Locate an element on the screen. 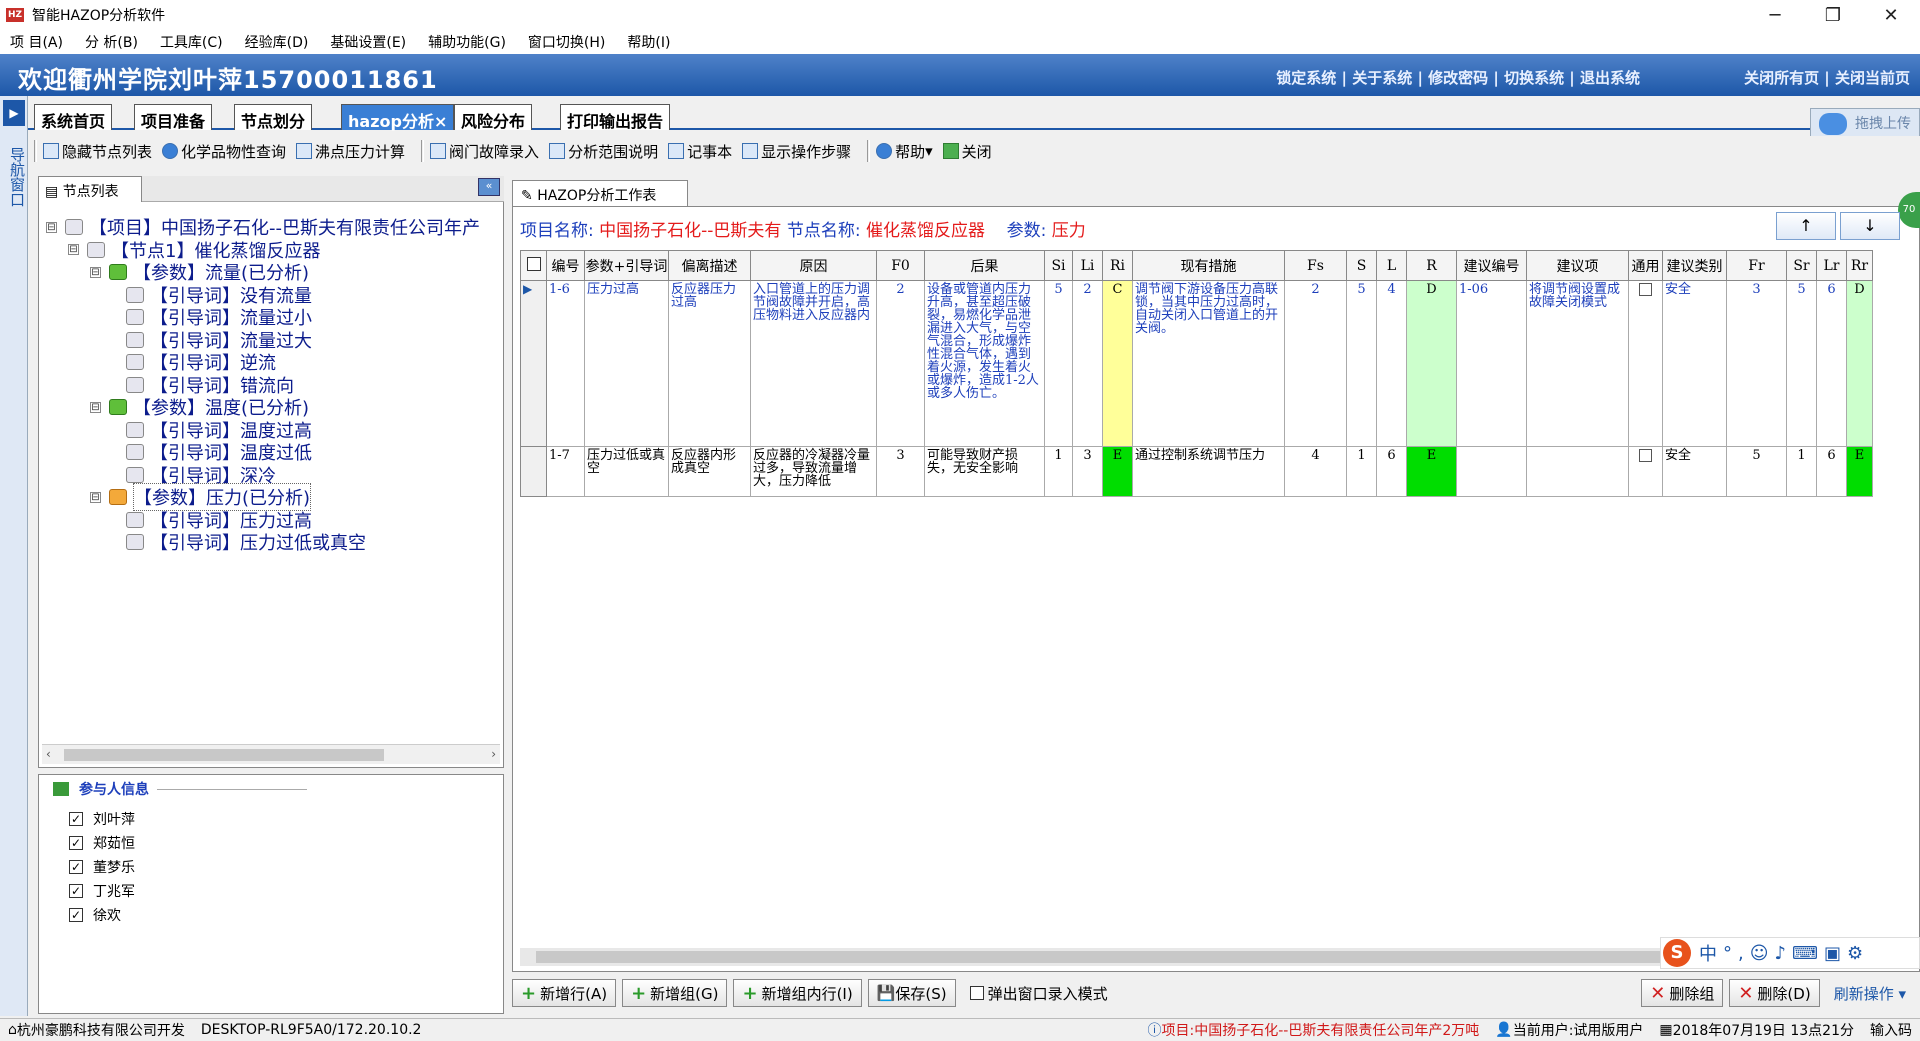 Image resolution: width=1920 pixels, height=1041 pixels. participant-item: ✓ 刘叶萍 is located at coordinates (102, 819).